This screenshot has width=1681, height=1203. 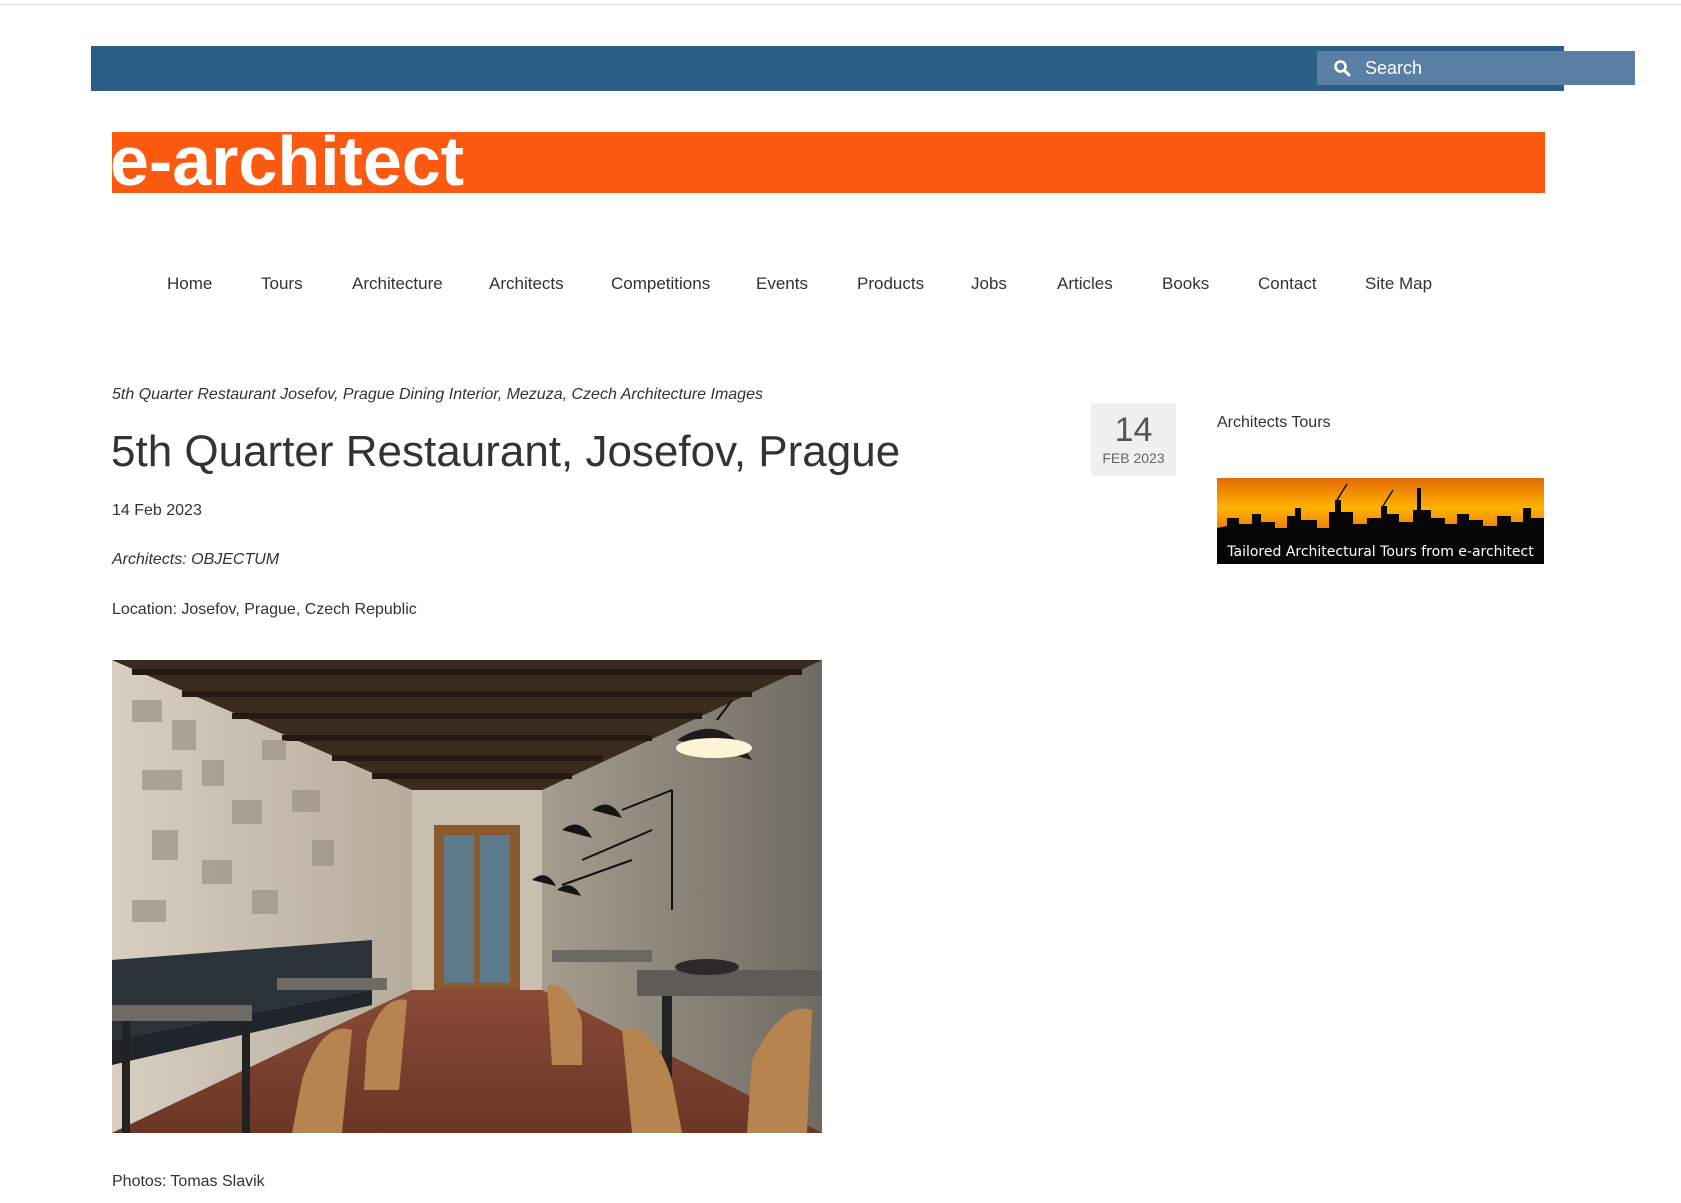 What do you see at coordinates (397, 284) in the screenshot?
I see `nav-item-architecture: Architecture` at bounding box center [397, 284].